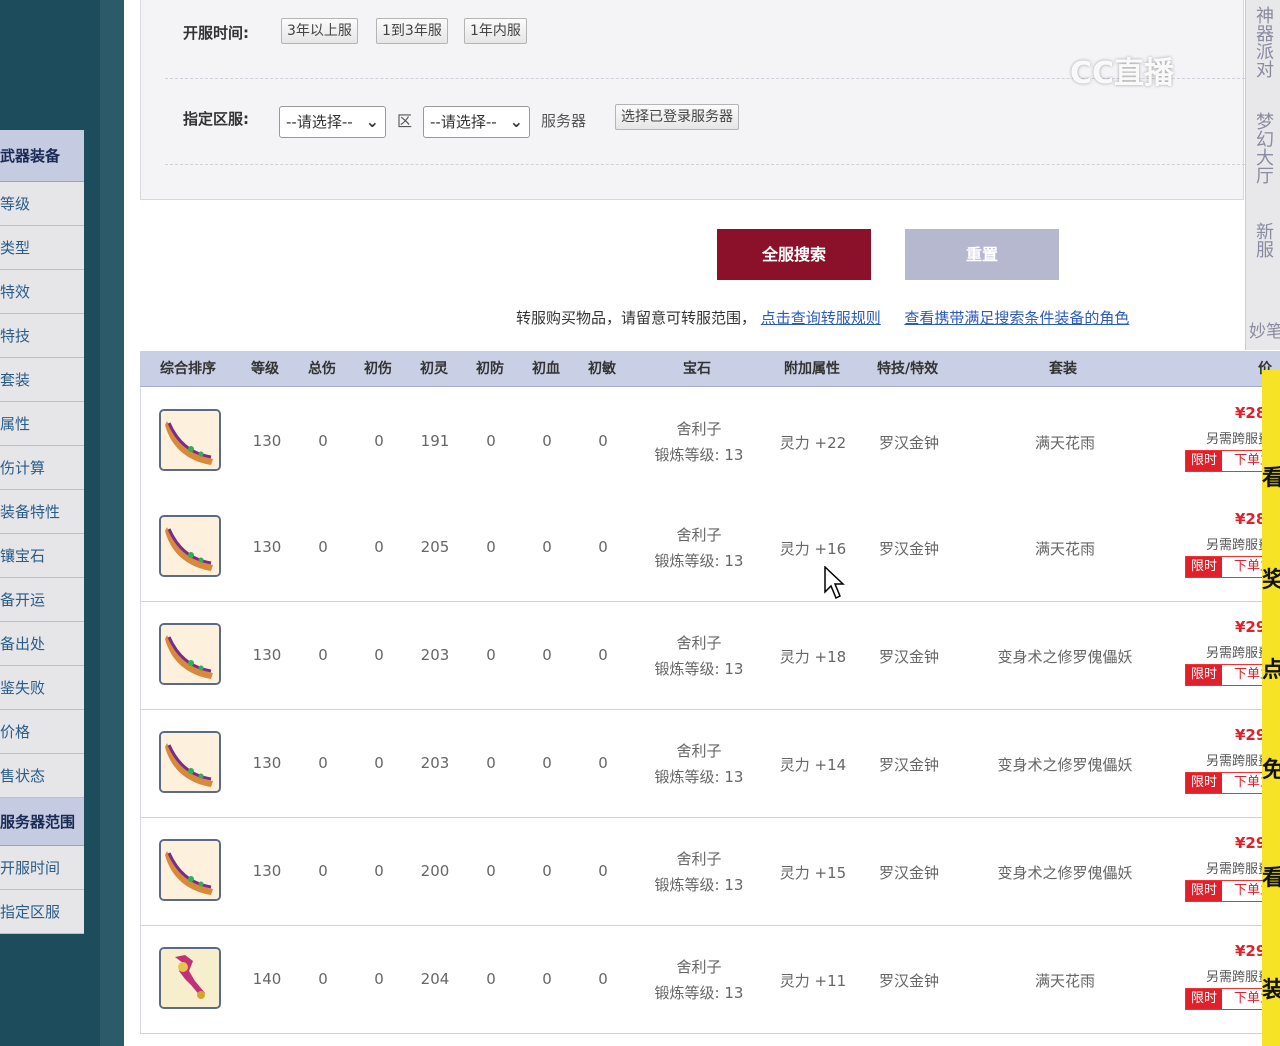 The height and width of the screenshot is (1046, 1280). I want to click on sidebar-item-identify-fail: 鉴失败, so click(42, 688).